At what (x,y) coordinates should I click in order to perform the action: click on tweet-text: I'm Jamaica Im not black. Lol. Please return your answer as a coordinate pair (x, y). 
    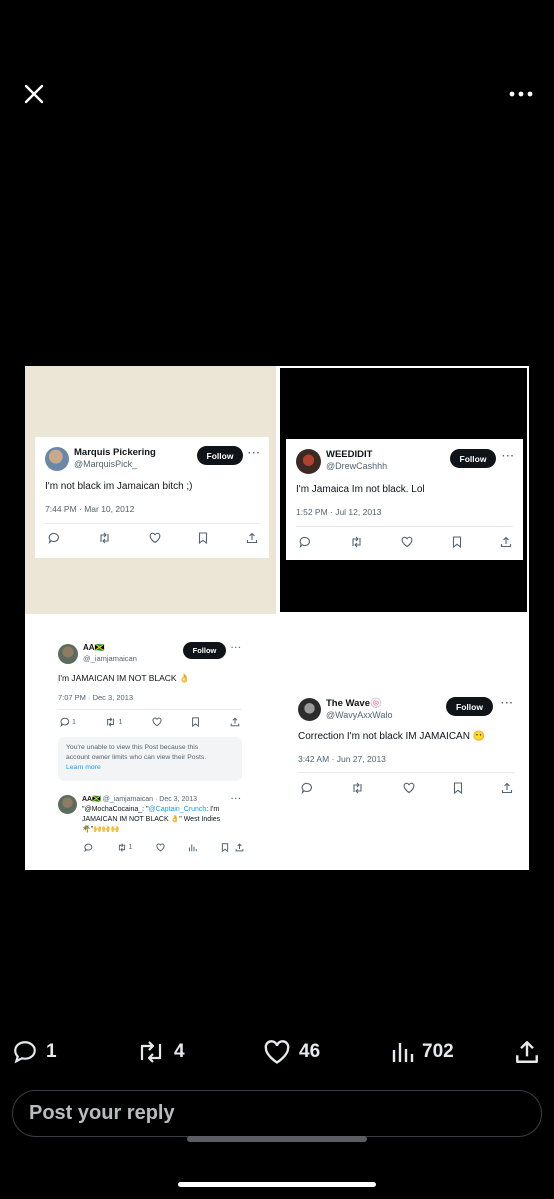
    Looking at the image, I should click on (360, 489).